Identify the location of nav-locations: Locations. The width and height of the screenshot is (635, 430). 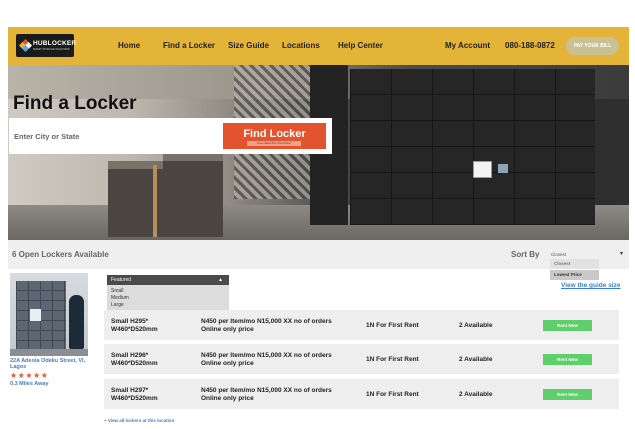
(301, 45).